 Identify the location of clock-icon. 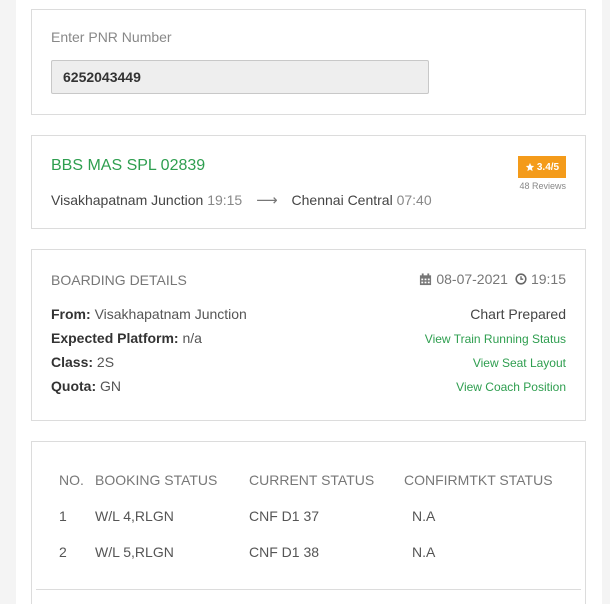
(521, 279).